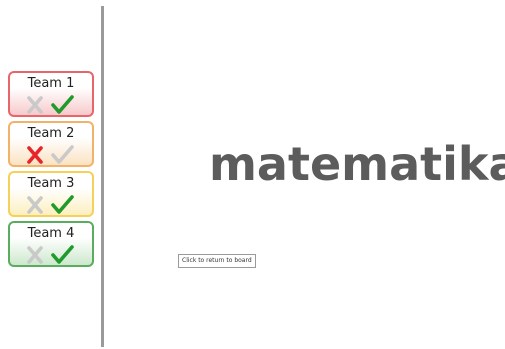  I want to click on team-card-1: Team 1, so click(51, 94).